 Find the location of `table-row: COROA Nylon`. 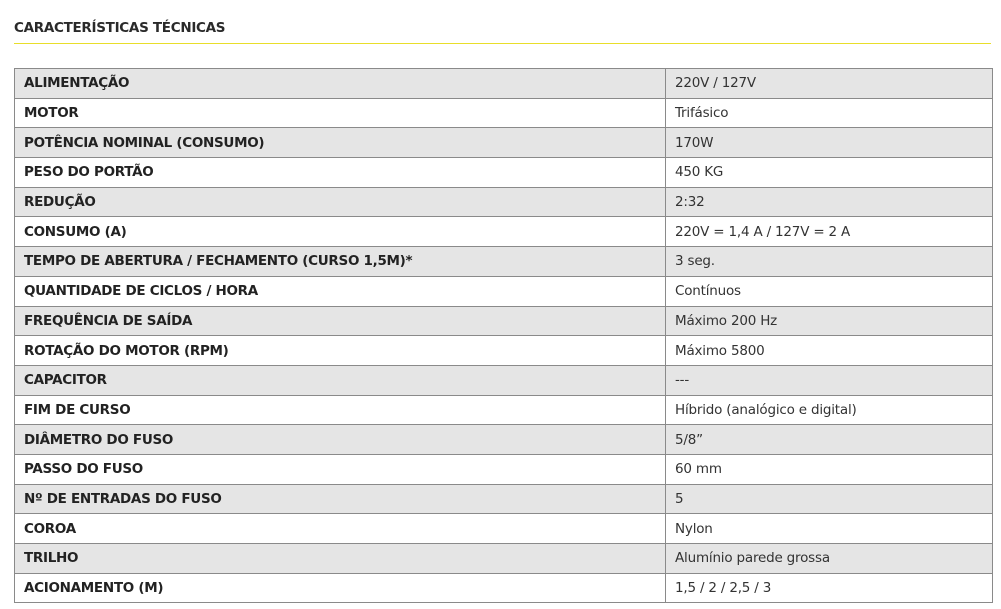

table-row: COROA Nylon is located at coordinates (503, 528).